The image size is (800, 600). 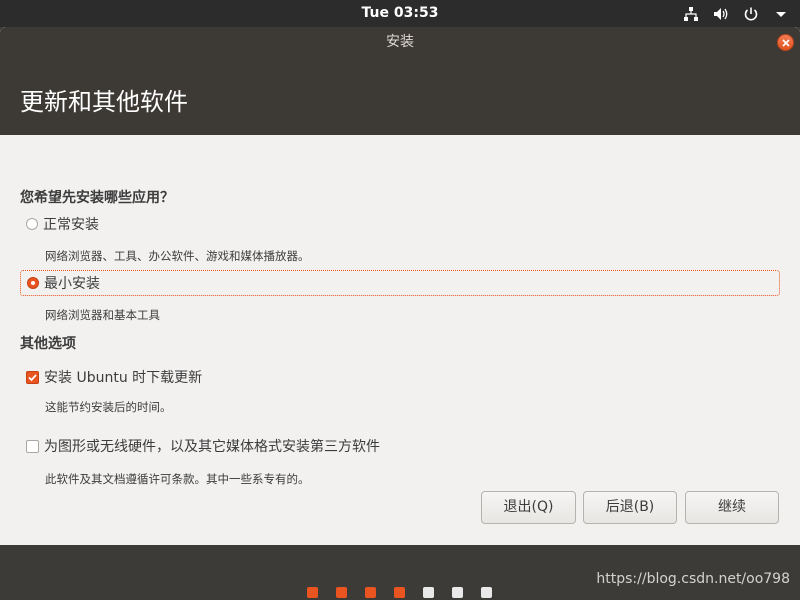 What do you see at coordinates (72, 283) in the screenshot?
I see `minimal-install-label: 最小安装` at bounding box center [72, 283].